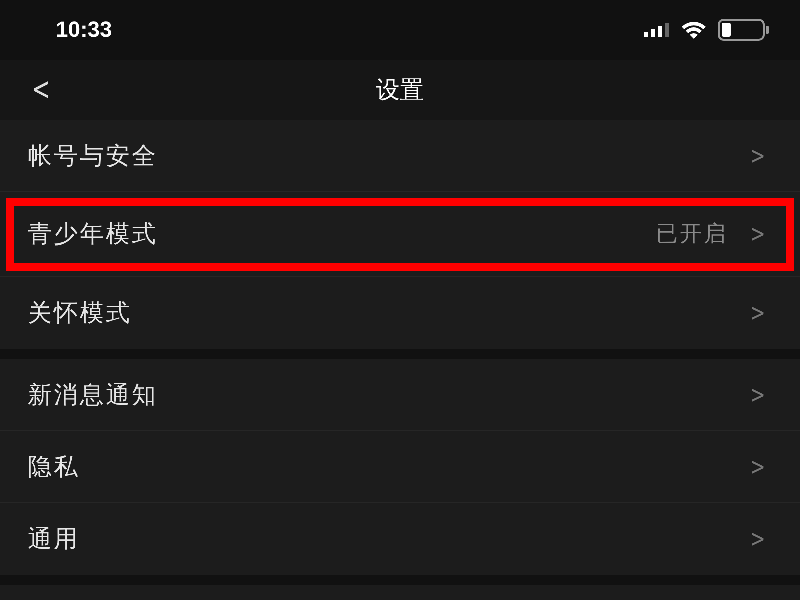 This screenshot has height=600, width=800. What do you see at coordinates (657, 30) in the screenshot?
I see `signal-icon` at bounding box center [657, 30].